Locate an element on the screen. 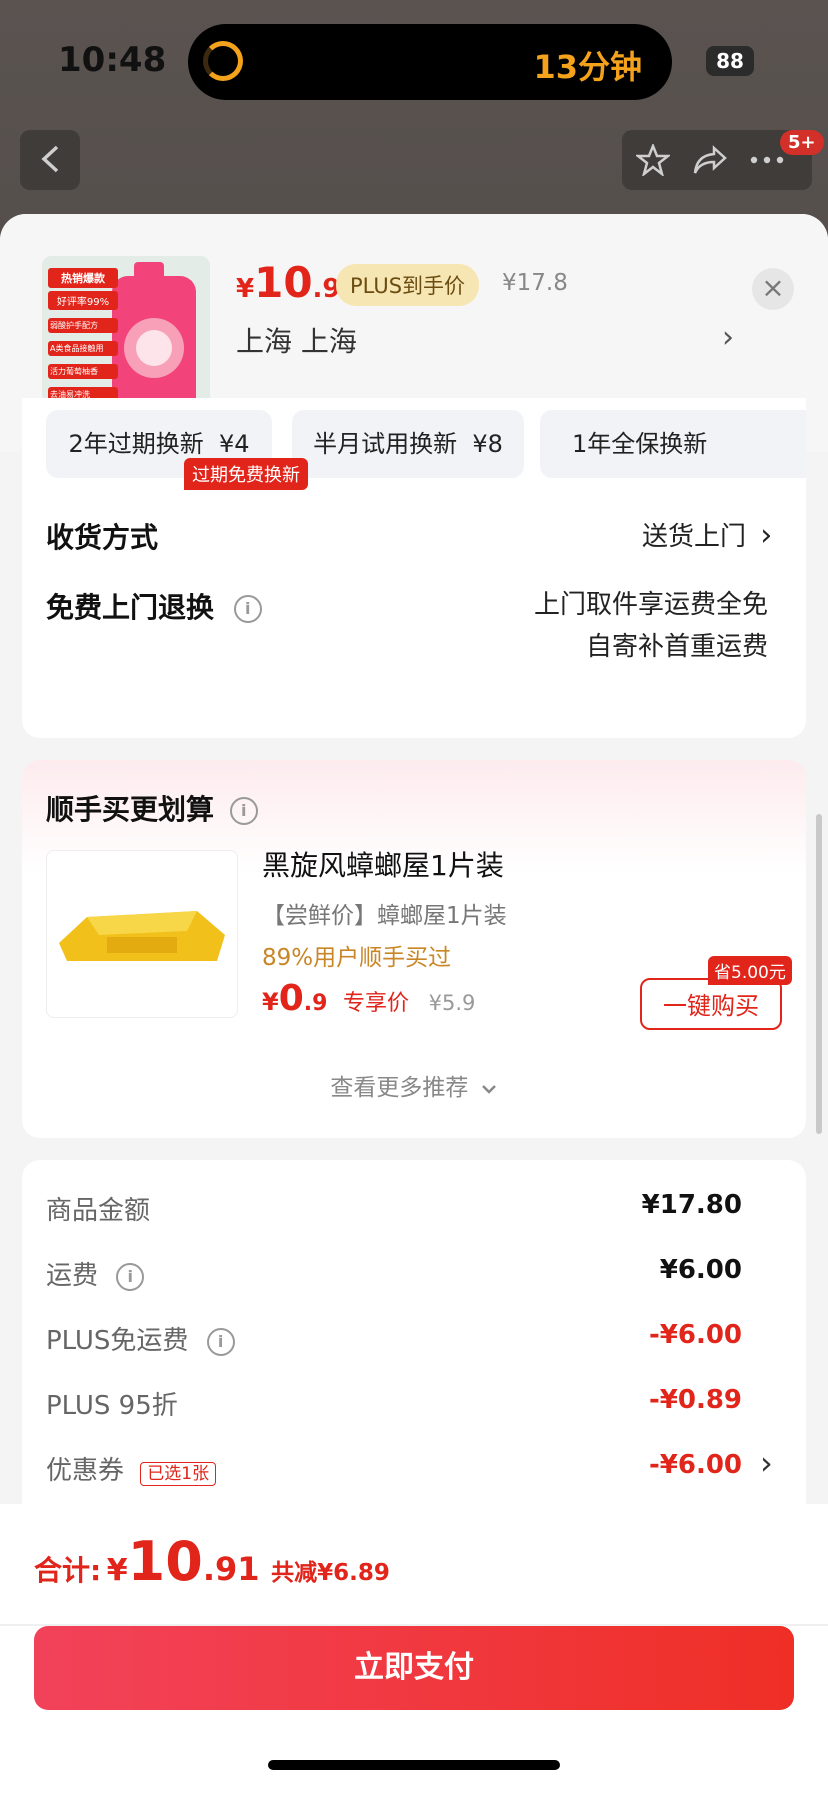 The image size is (828, 1796). promo-tag: 过期免费换新 is located at coordinates (246, 474).